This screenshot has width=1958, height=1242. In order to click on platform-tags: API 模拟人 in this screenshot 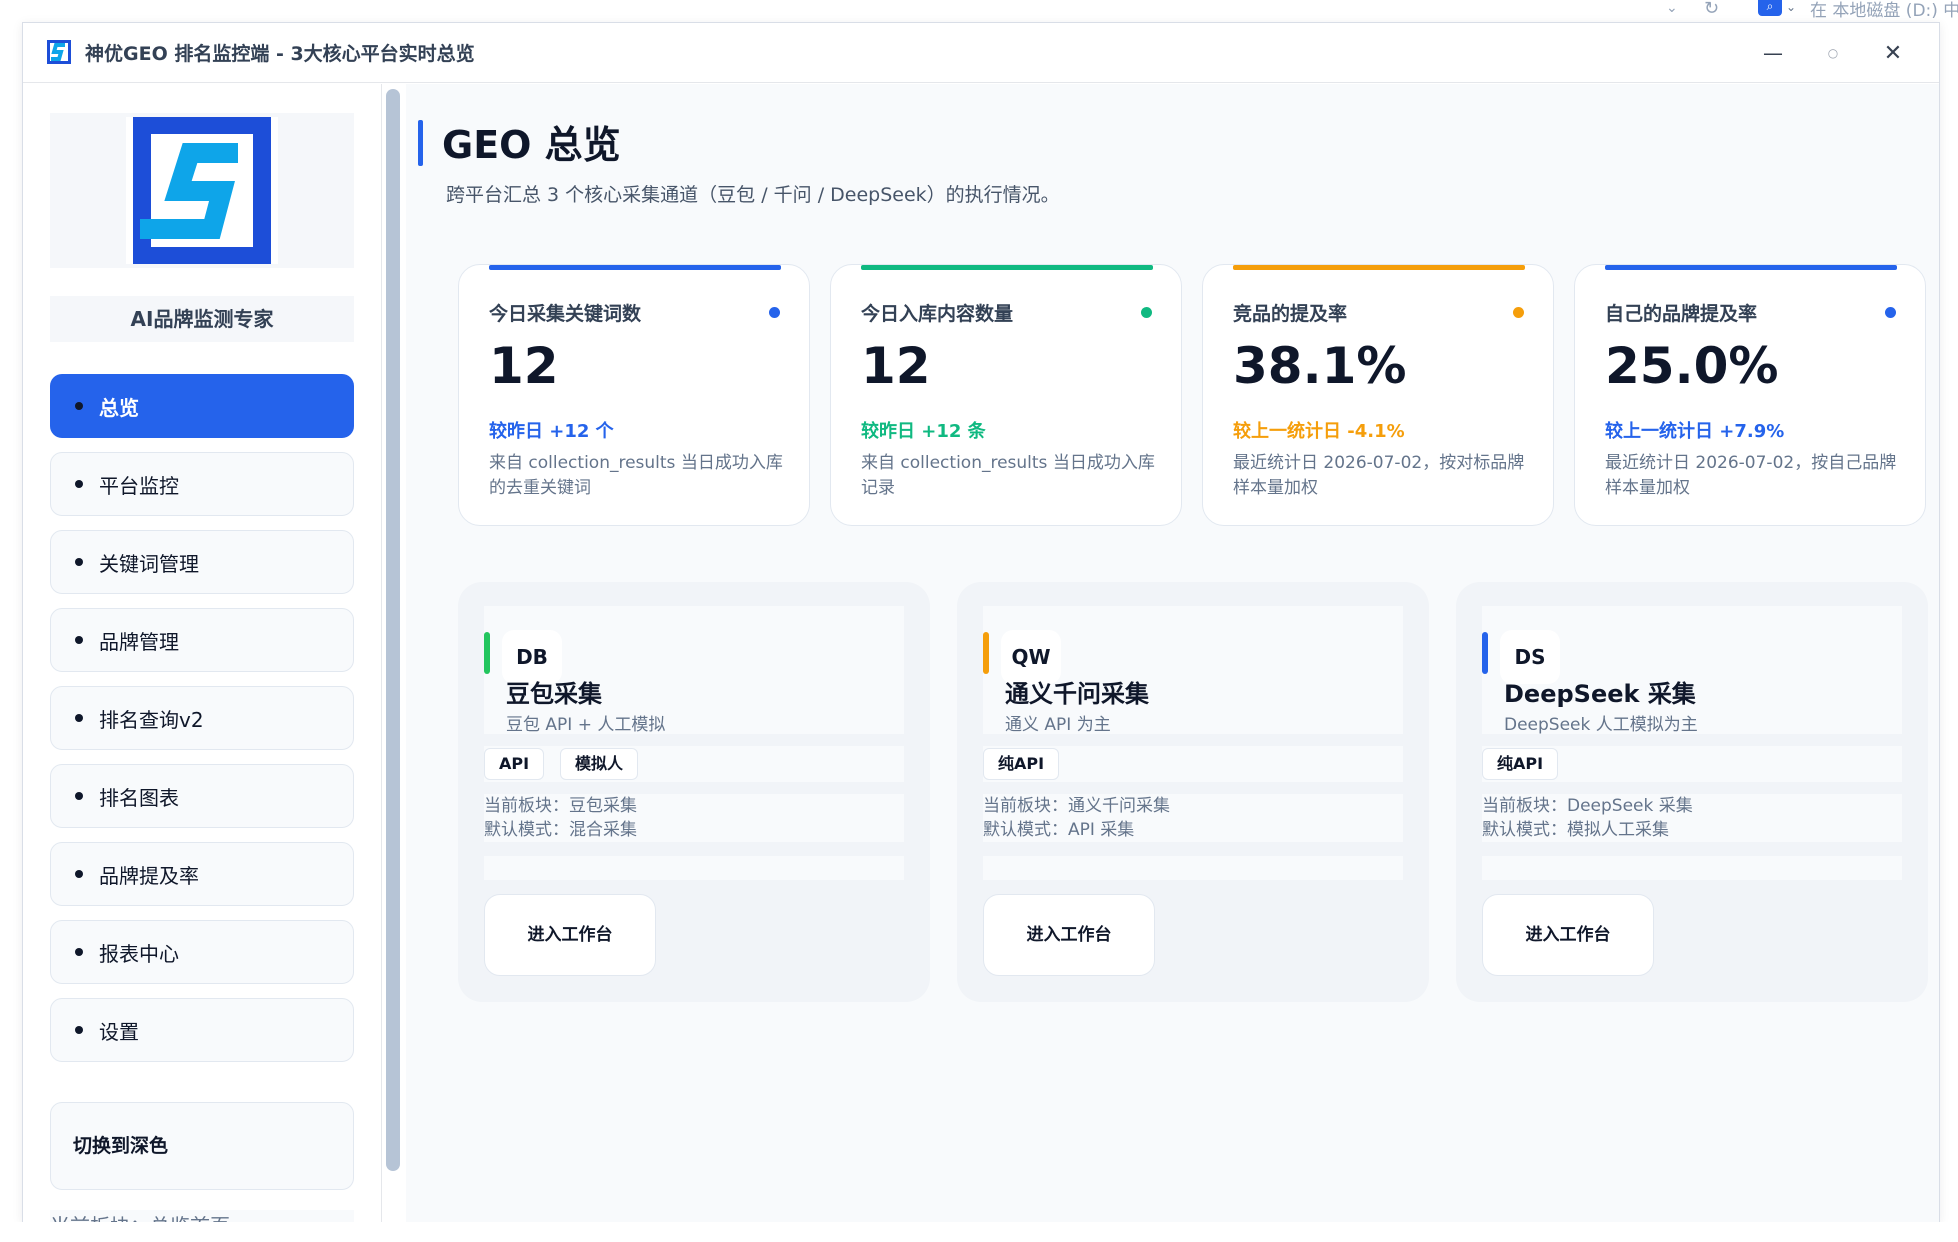, I will do `click(694, 764)`.